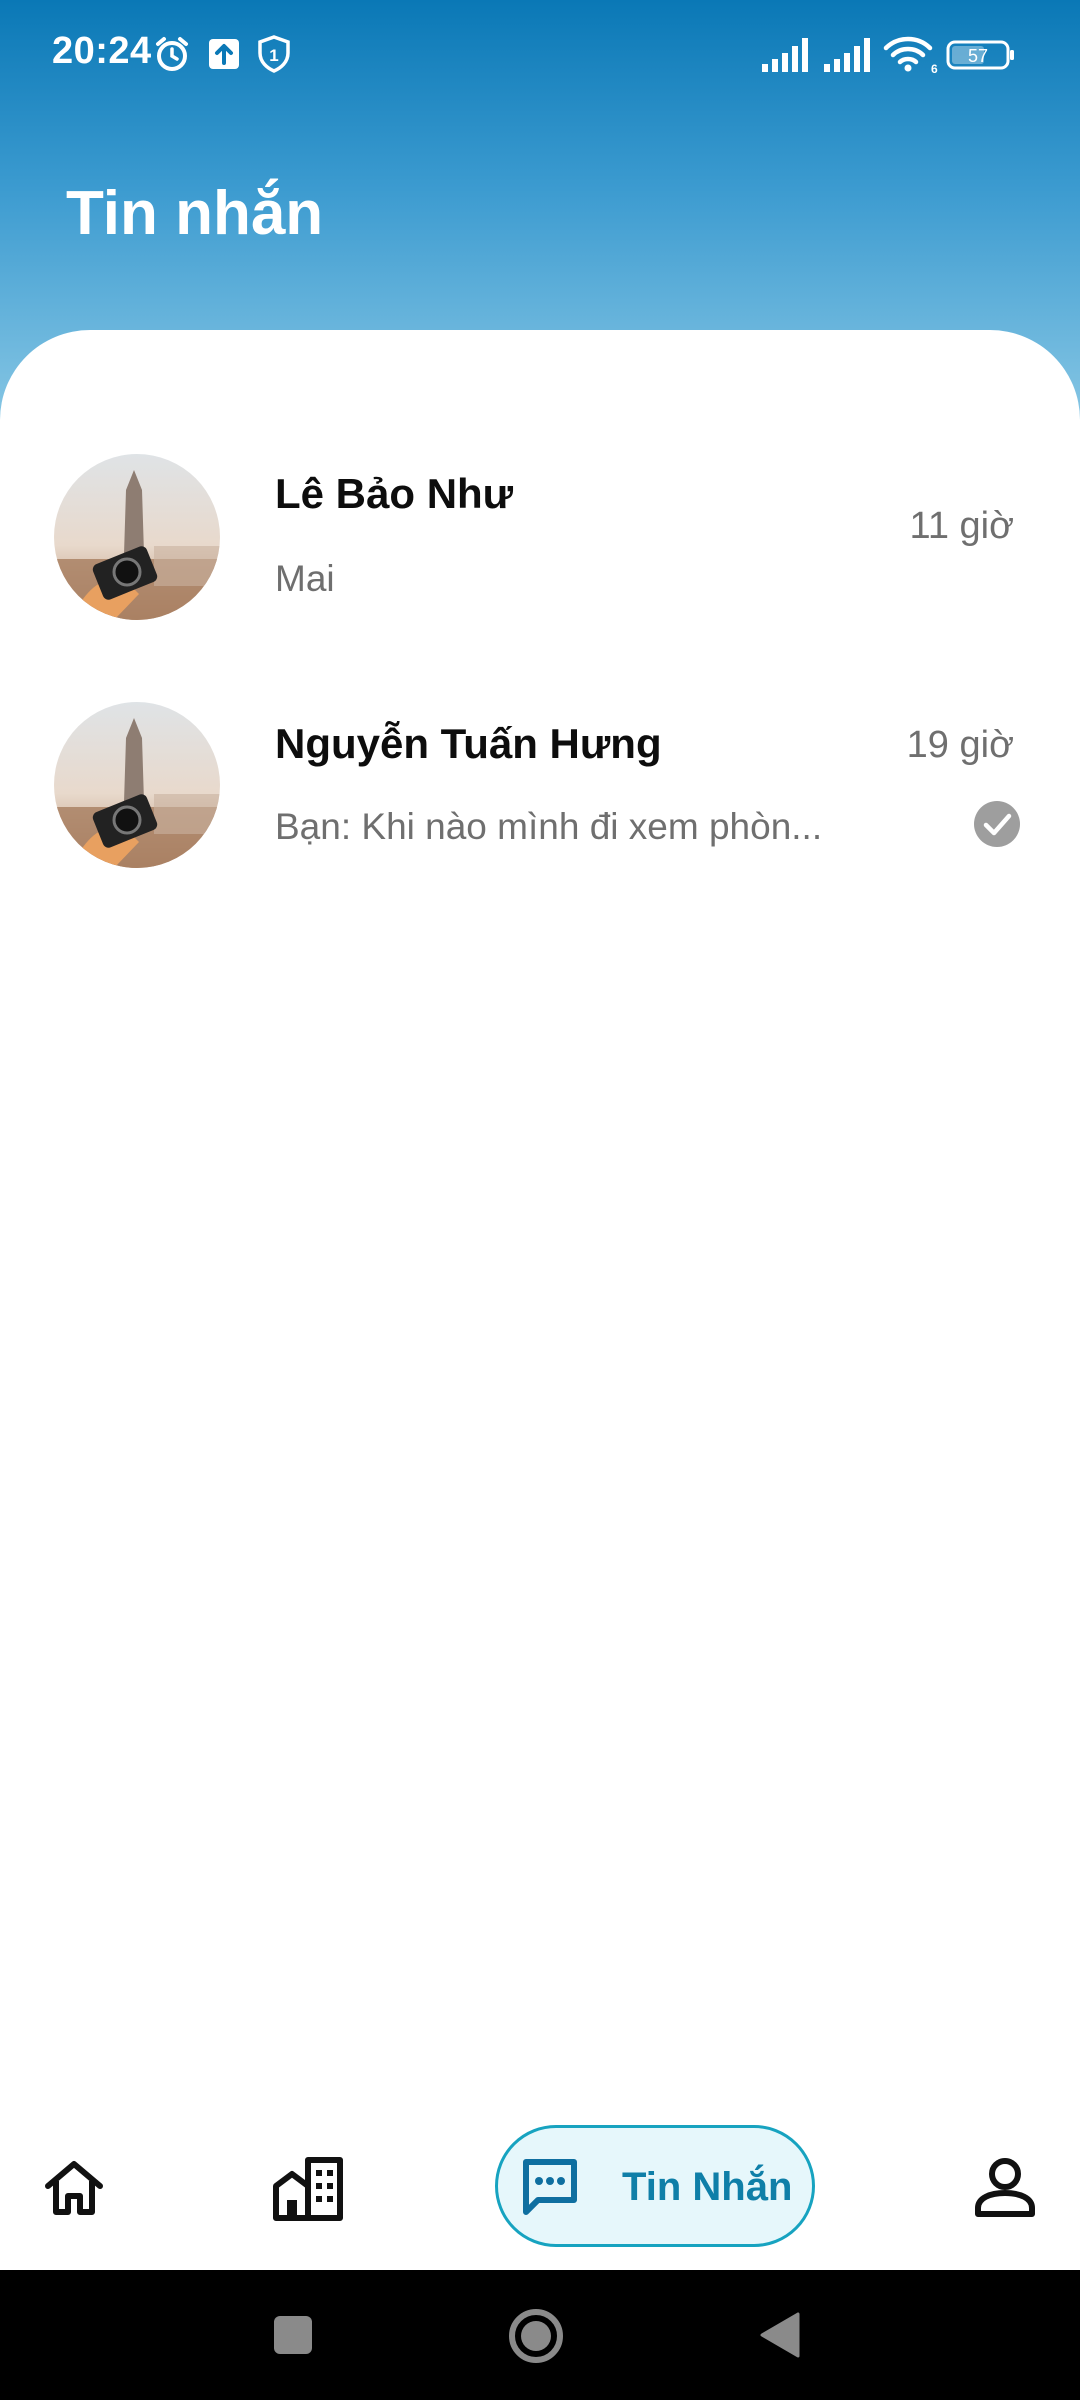 The width and height of the screenshot is (1080, 2400). What do you see at coordinates (394, 493) in the screenshot?
I see `contact-name: Lê Bảo Như` at bounding box center [394, 493].